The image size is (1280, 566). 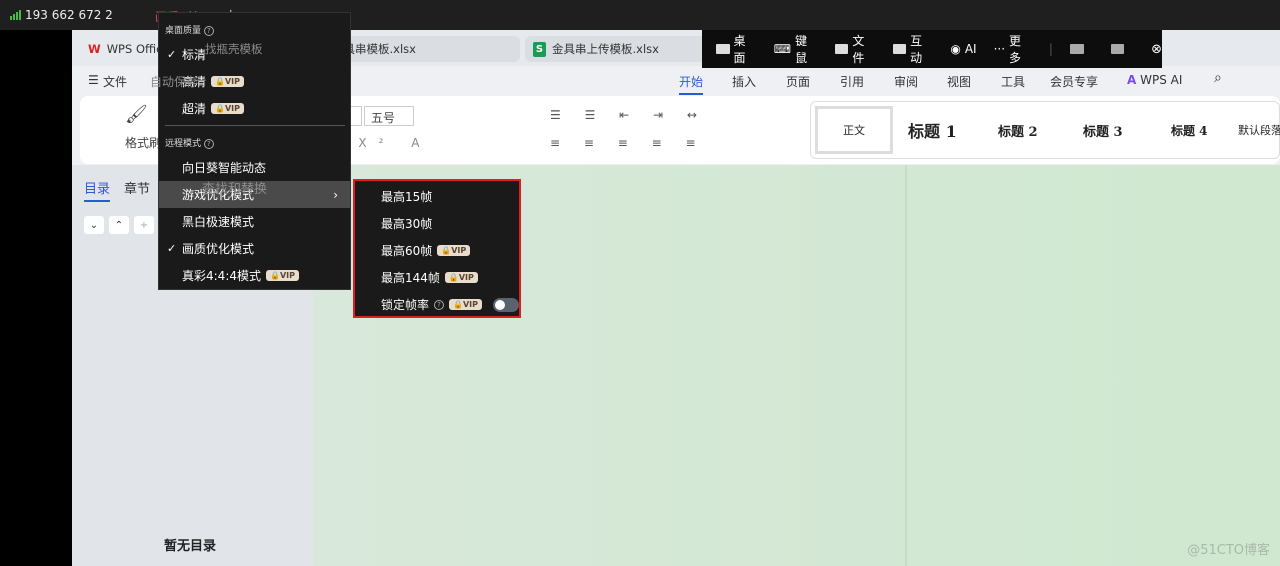 I want to click on fps-144: 最高144帧 🔒VIP, so click(x=429, y=277).